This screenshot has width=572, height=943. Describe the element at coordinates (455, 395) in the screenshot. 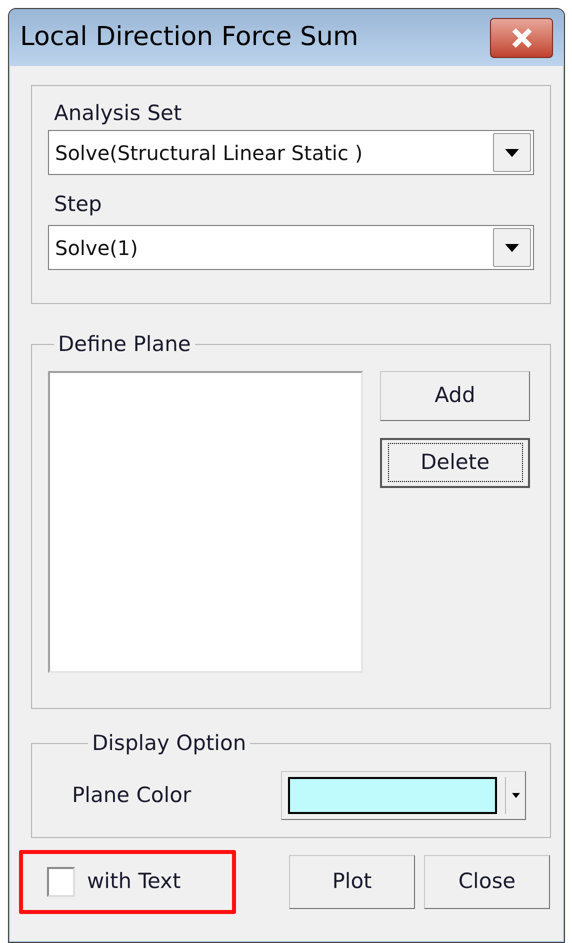

I see `plane-action-button: Add` at that location.